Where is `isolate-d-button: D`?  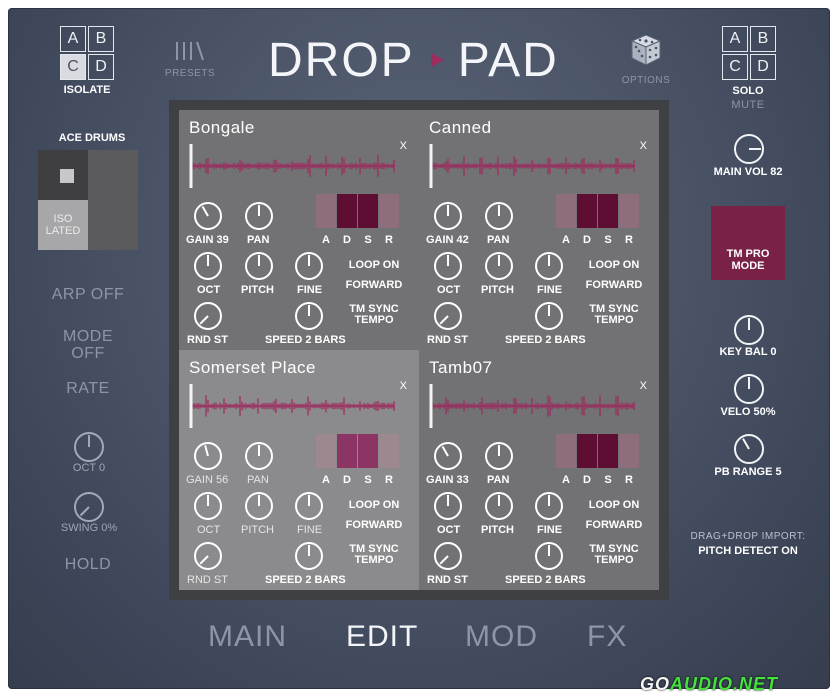
isolate-d-button: D is located at coordinates (101, 67).